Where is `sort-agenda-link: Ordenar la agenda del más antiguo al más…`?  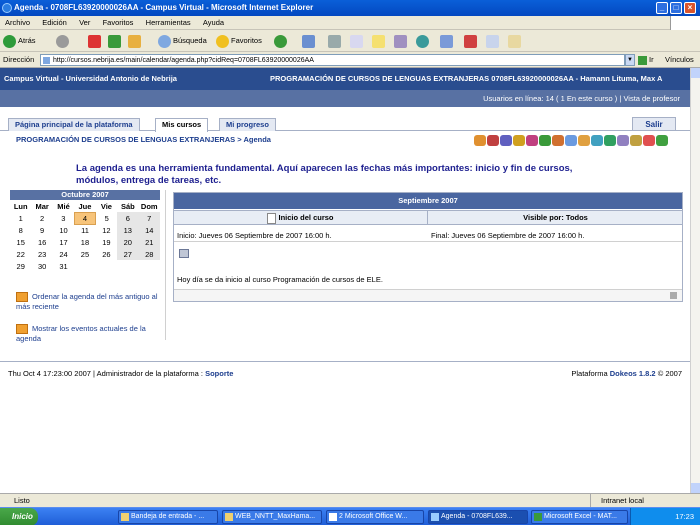
sort-agenda-link: Ordenar la agenda del más antiguo al más… is located at coordinates (88, 302).